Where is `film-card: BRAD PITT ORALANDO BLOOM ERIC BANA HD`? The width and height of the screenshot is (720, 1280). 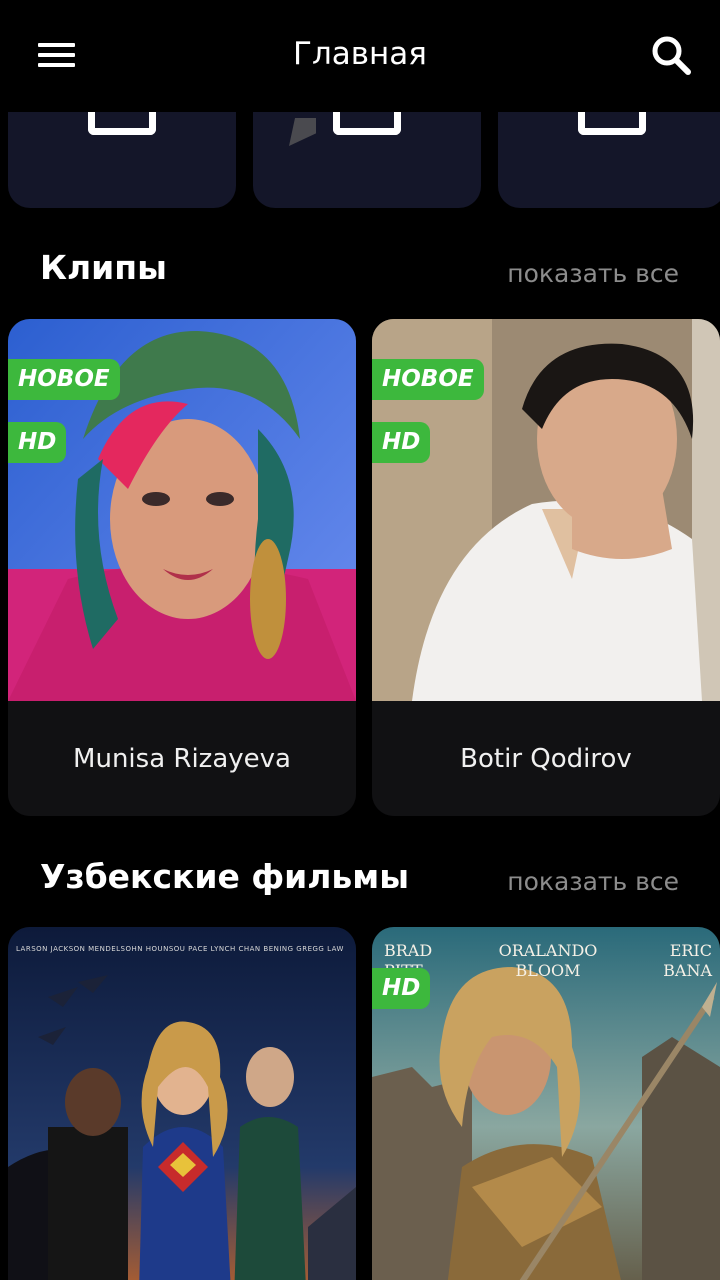 film-card: BRAD PITT ORALANDO BLOOM ERIC BANA HD is located at coordinates (546, 1103).